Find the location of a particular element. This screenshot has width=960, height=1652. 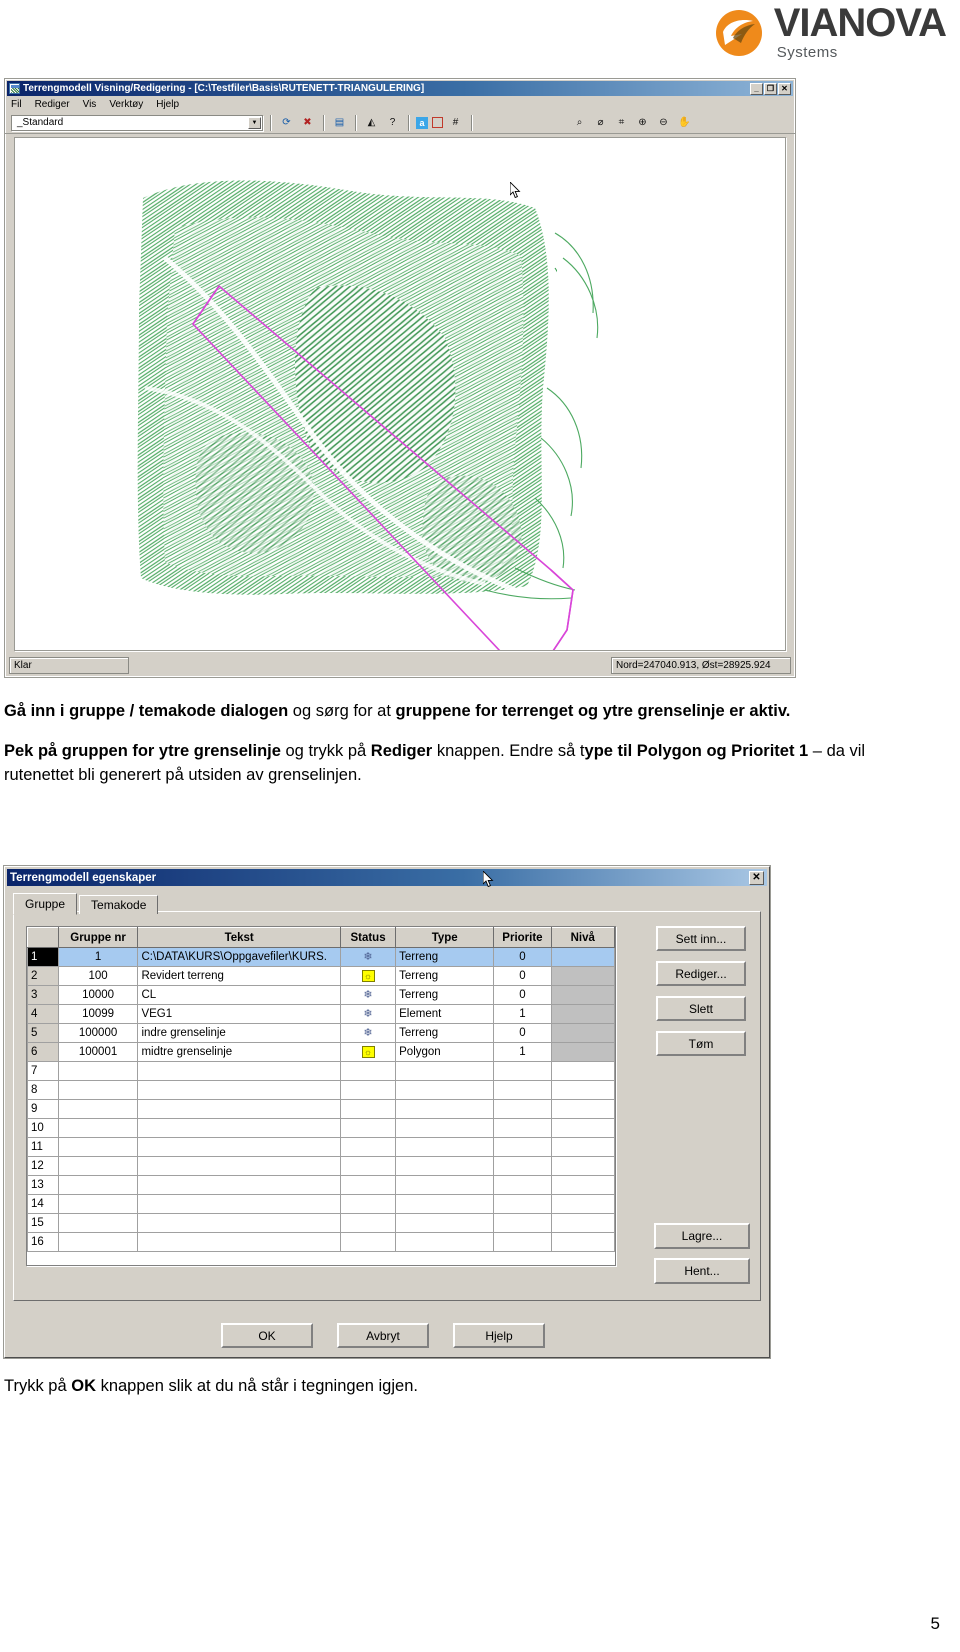

hatch-icon: # is located at coordinates (455, 122).